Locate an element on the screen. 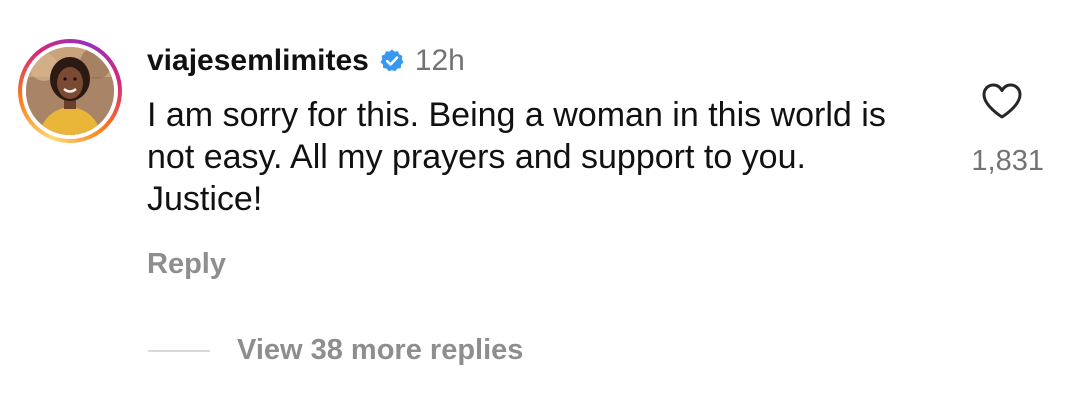  view-more-replies-button: View 38 more replies is located at coordinates (335, 350).